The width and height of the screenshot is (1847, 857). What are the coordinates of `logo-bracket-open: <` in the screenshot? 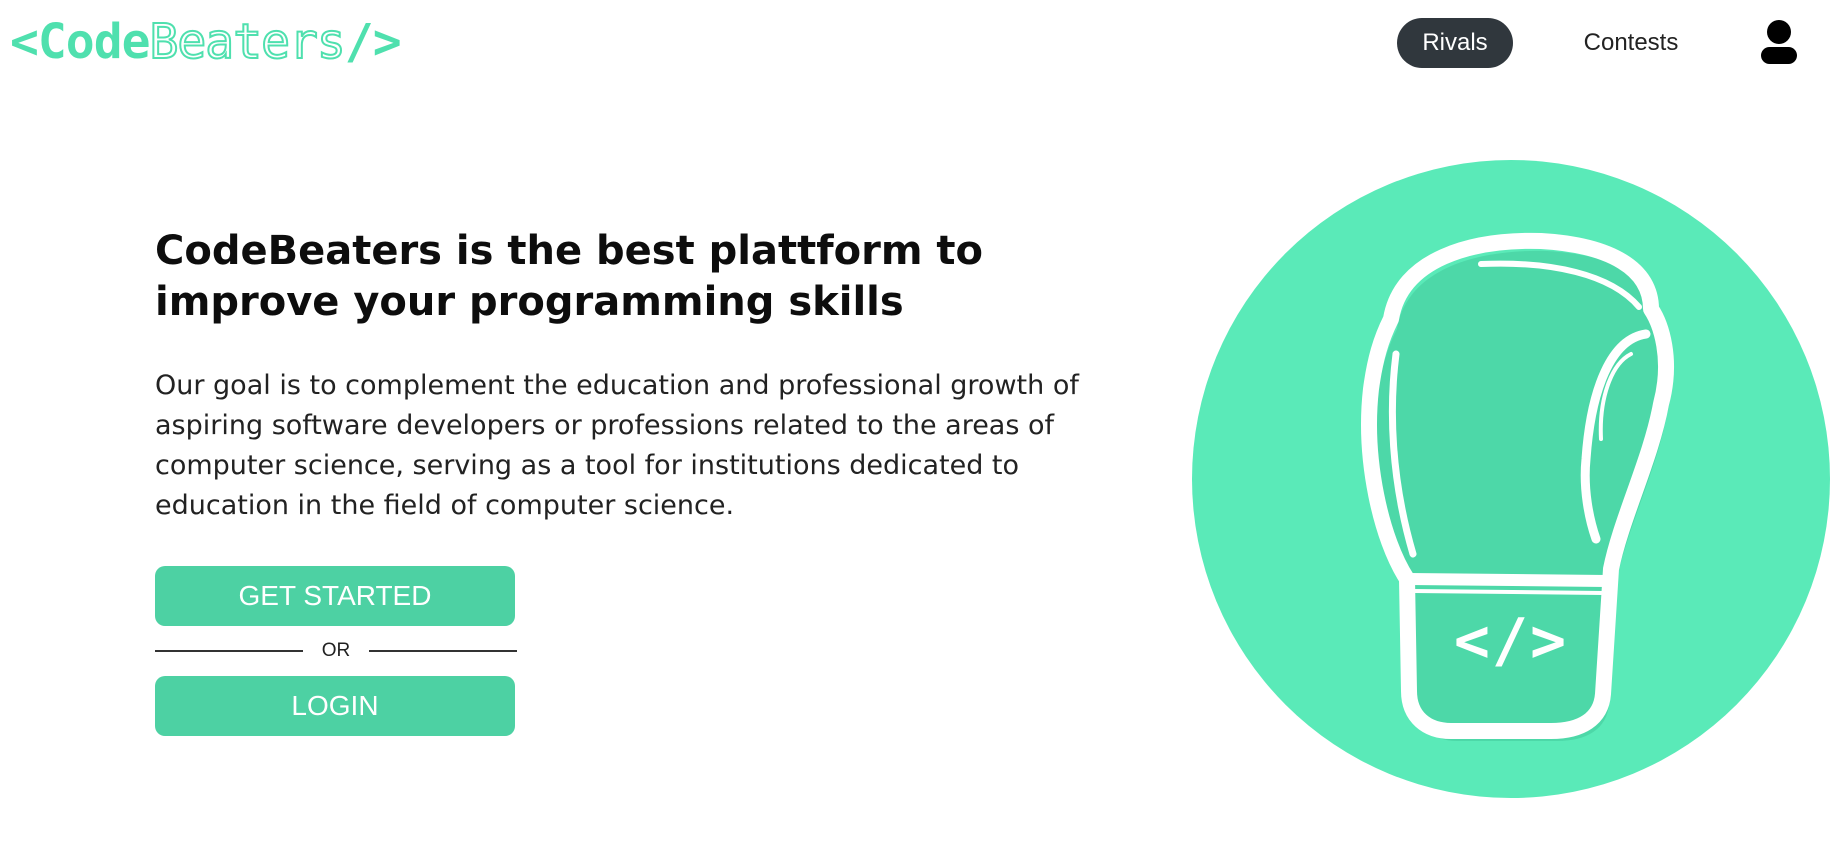 It's located at (24, 42).